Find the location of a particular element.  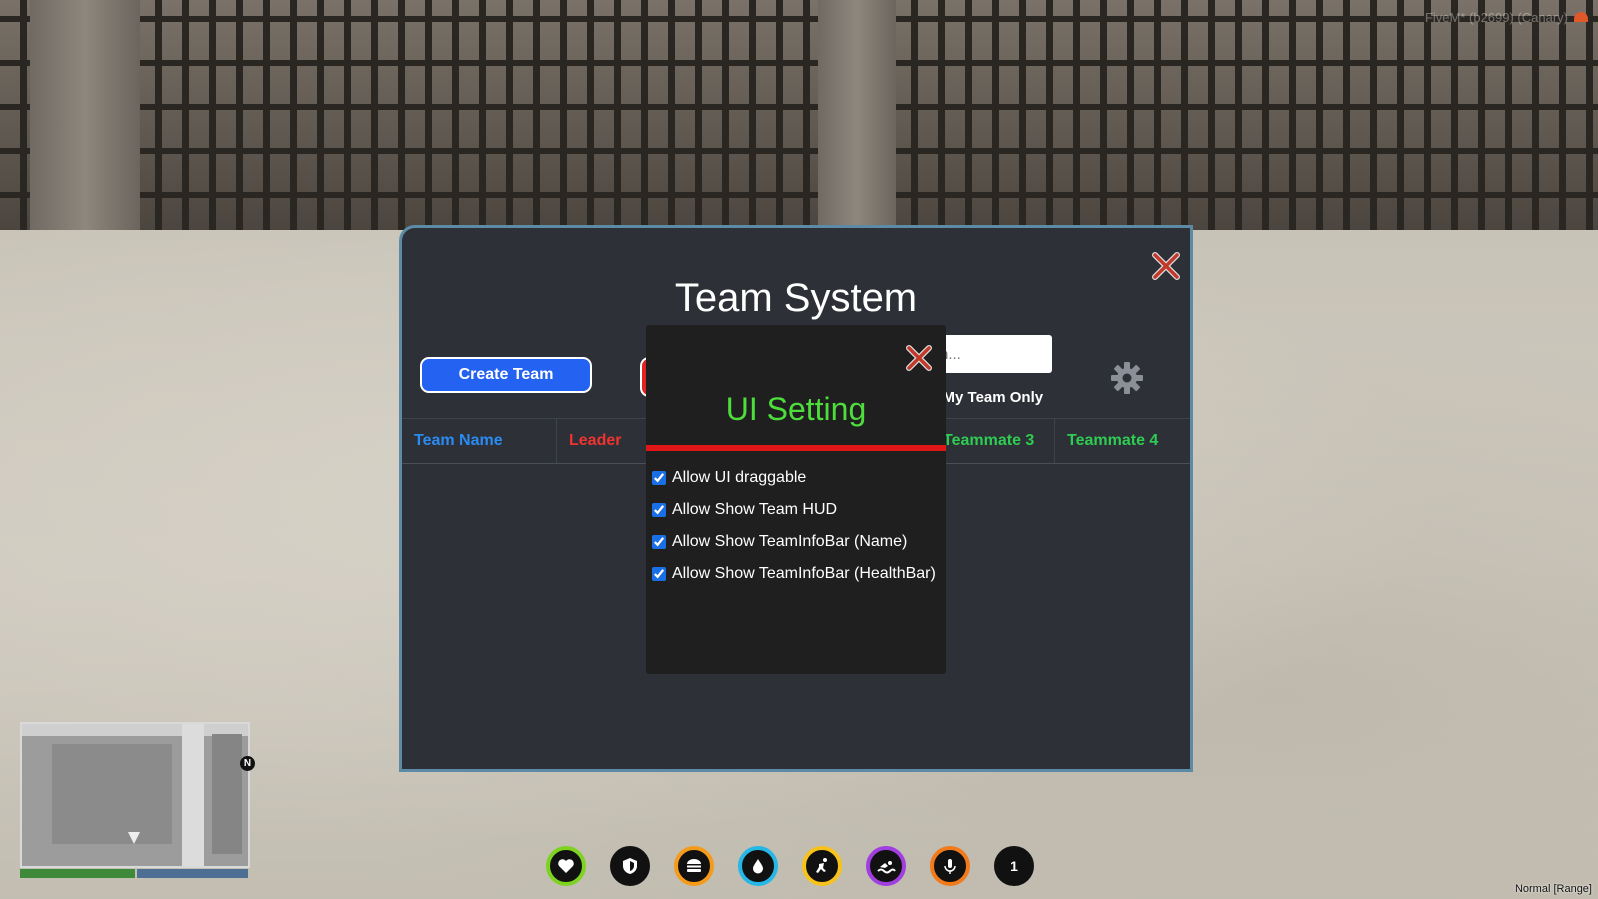

level-badge: 1 is located at coordinates (1014, 866).